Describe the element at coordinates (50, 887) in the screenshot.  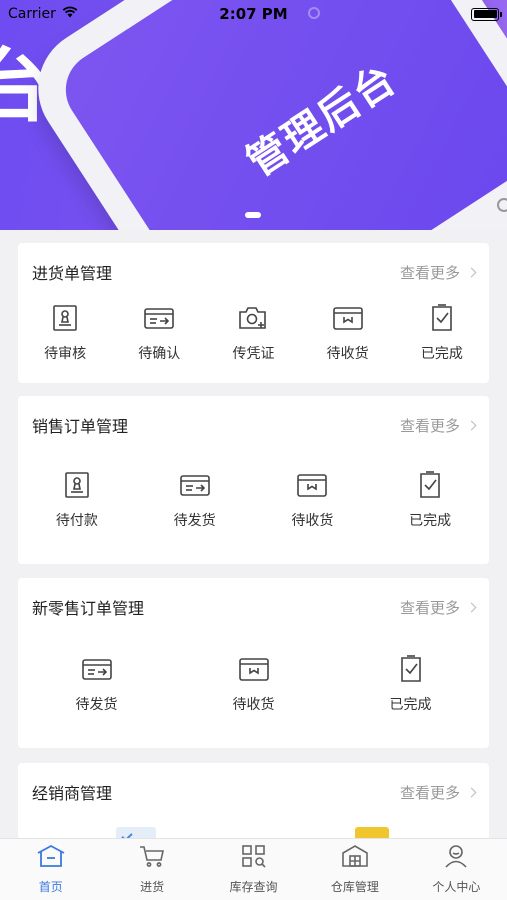
I see `tab-label: 首页` at that location.